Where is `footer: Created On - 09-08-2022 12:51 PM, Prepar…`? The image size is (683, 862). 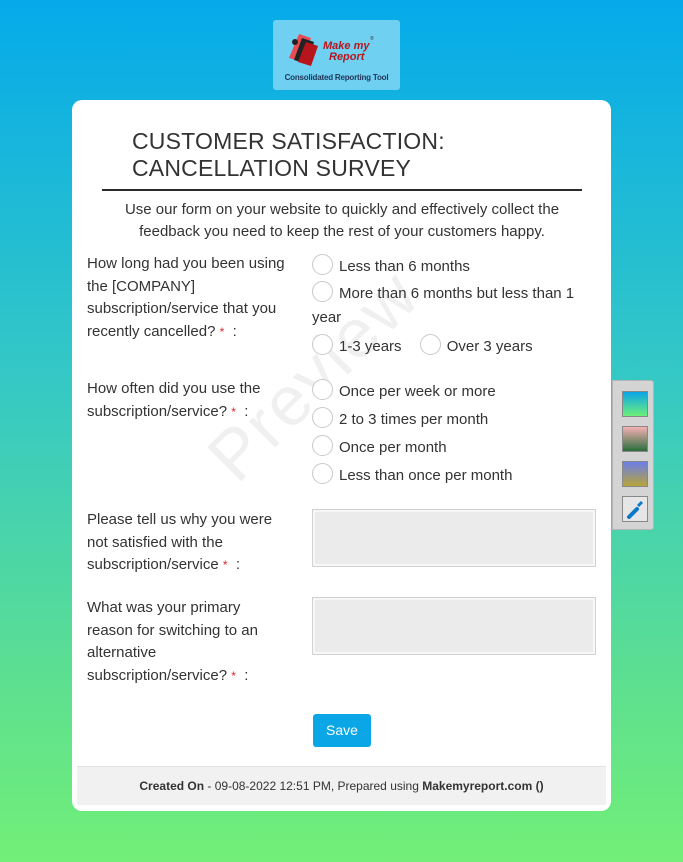
footer: Created On - 09-08-2022 12:51 PM, Prepar… is located at coordinates (341, 785).